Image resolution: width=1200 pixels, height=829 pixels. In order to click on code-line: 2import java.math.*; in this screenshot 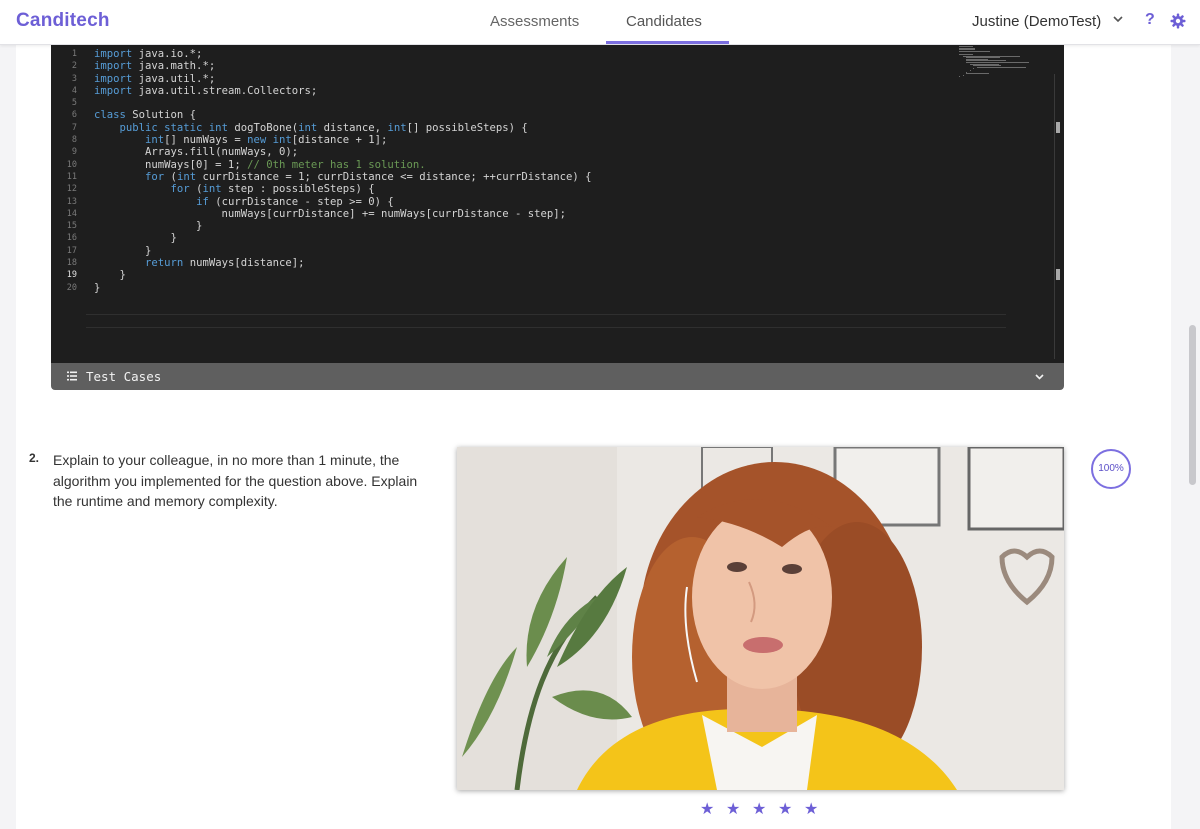, I will do `click(501, 66)`.